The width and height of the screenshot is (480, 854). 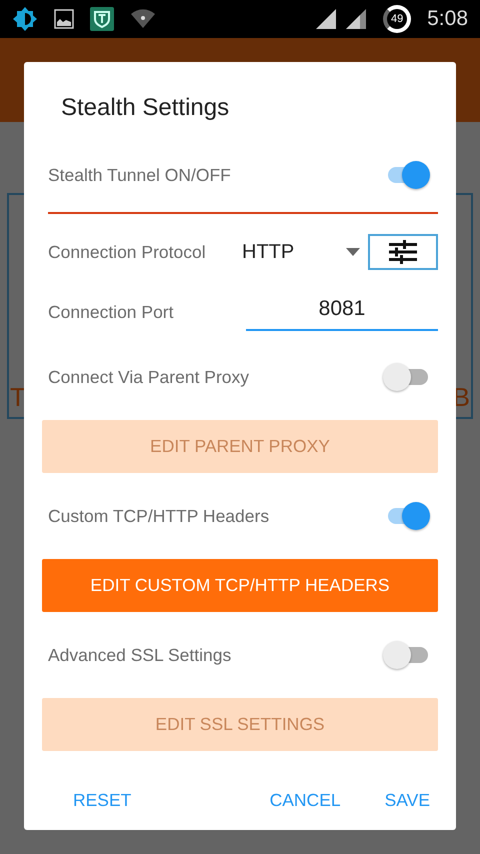 What do you see at coordinates (305, 800) in the screenshot?
I see `dialog-action: CANCEL` at bounding box center [305, 800].